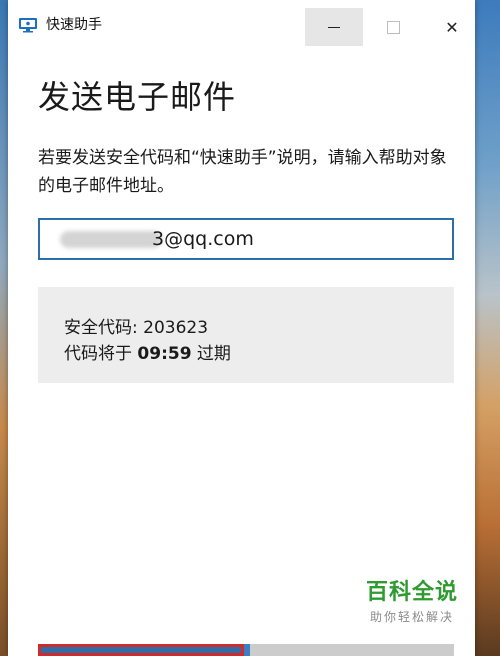  I want to click on desktop-background-left, so click(4, 328).